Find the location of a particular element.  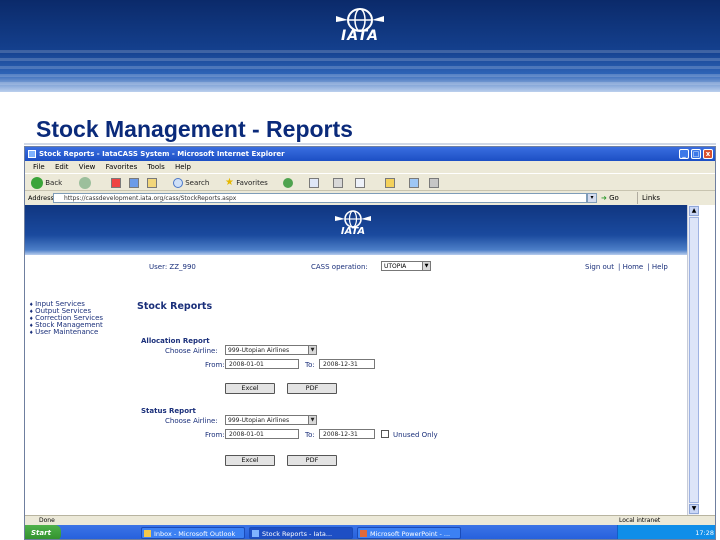

scroll-up-arrow-icon: ▲ is located at coordinates (694, 211).